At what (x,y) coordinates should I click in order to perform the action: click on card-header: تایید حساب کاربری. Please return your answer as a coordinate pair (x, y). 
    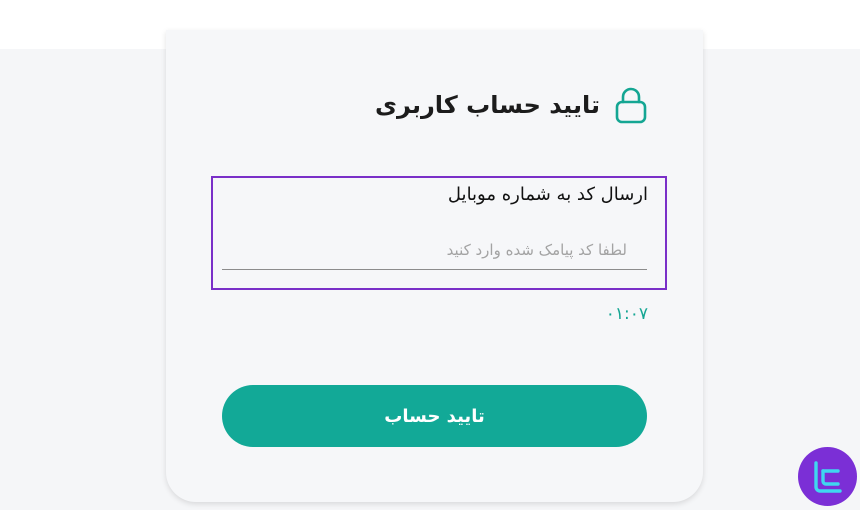
    Looking at the image, I should click on (511, 105).